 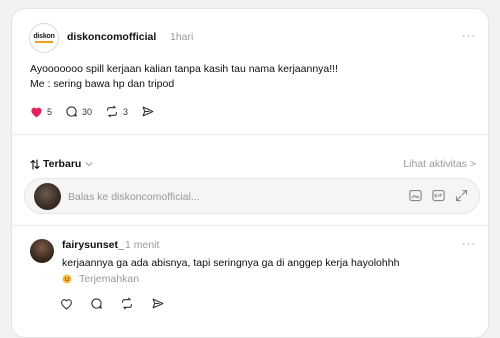 What do you see at coordinates (93, 245) in the screenshot?
I see `comment-author: fairysunset_` at bounding box center [93, 245].